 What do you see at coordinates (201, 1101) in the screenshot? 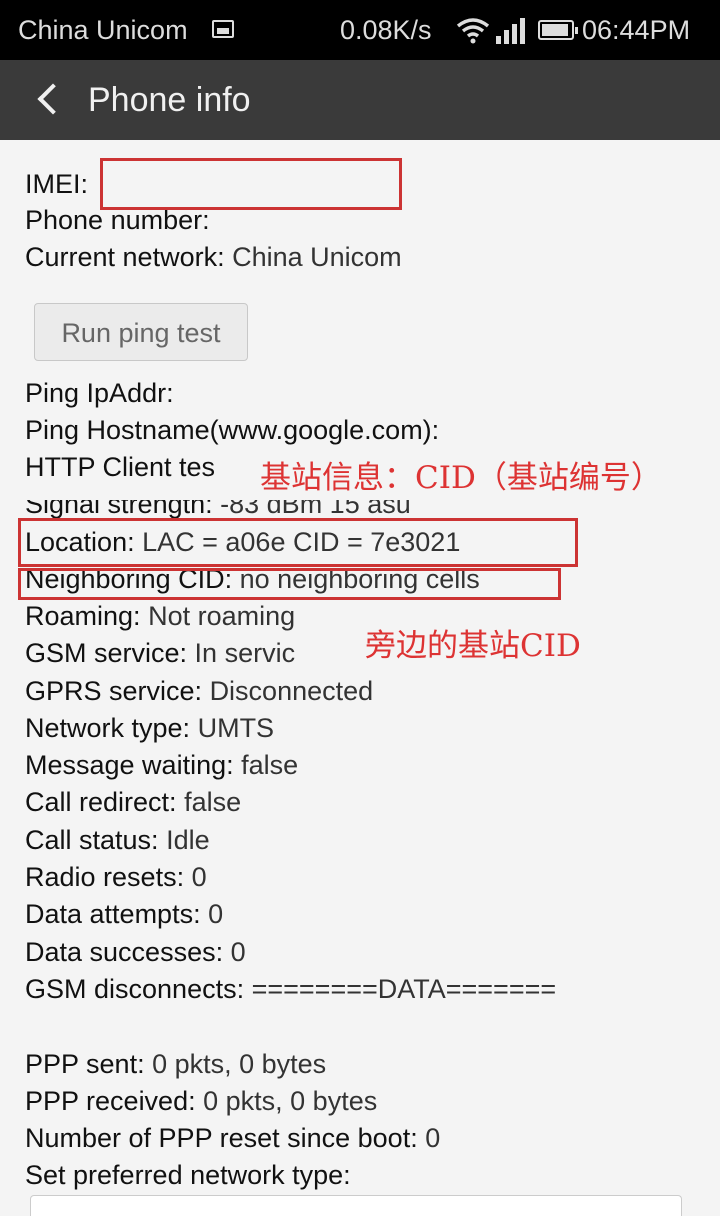
I see `ppp-received-row: PPP received: 0 pkts, 0 bytes` at bounding box center [201, 1101].